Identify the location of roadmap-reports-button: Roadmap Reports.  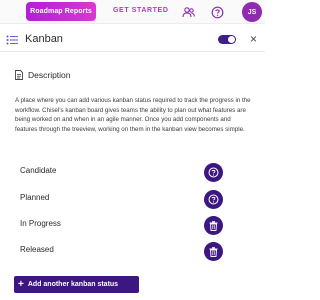
(61, 11).